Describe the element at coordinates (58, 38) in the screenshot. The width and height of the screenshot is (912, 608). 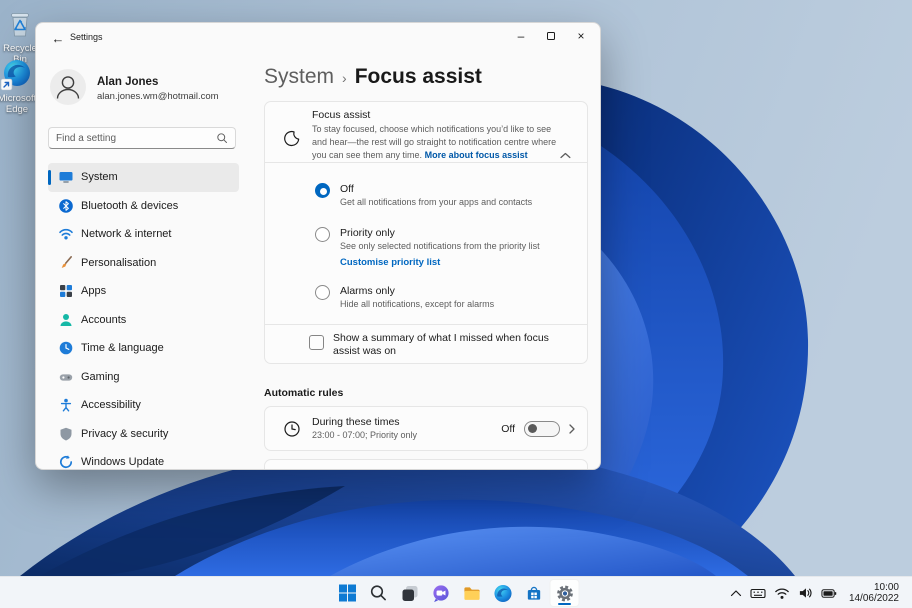
I see `back-button: ←` at that location.